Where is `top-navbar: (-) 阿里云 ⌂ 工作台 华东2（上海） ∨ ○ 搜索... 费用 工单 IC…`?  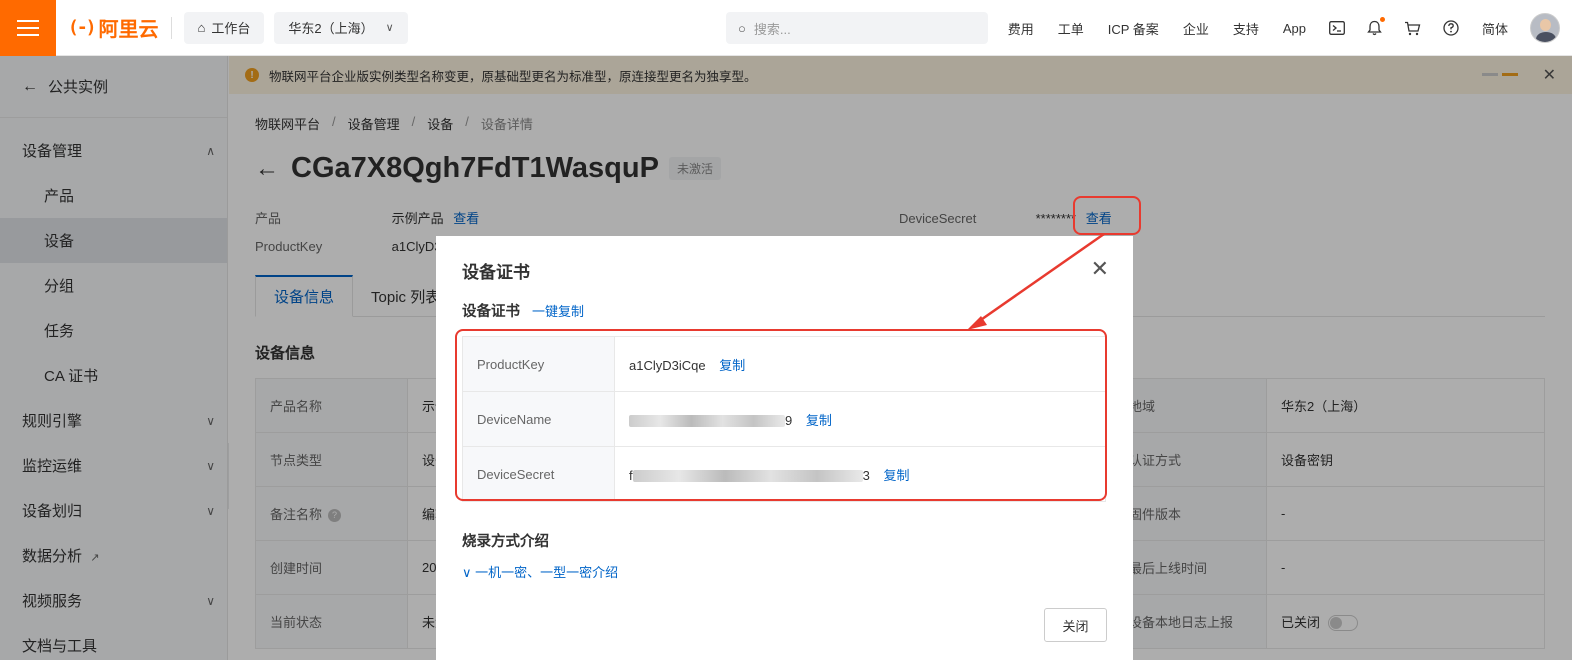 top-navbar: (-) 阿里云 ⌂ 工作台 华东2（上海） ∨ ○ 搜索... 费用 工单 IC… is located at coordinates (786, 28).